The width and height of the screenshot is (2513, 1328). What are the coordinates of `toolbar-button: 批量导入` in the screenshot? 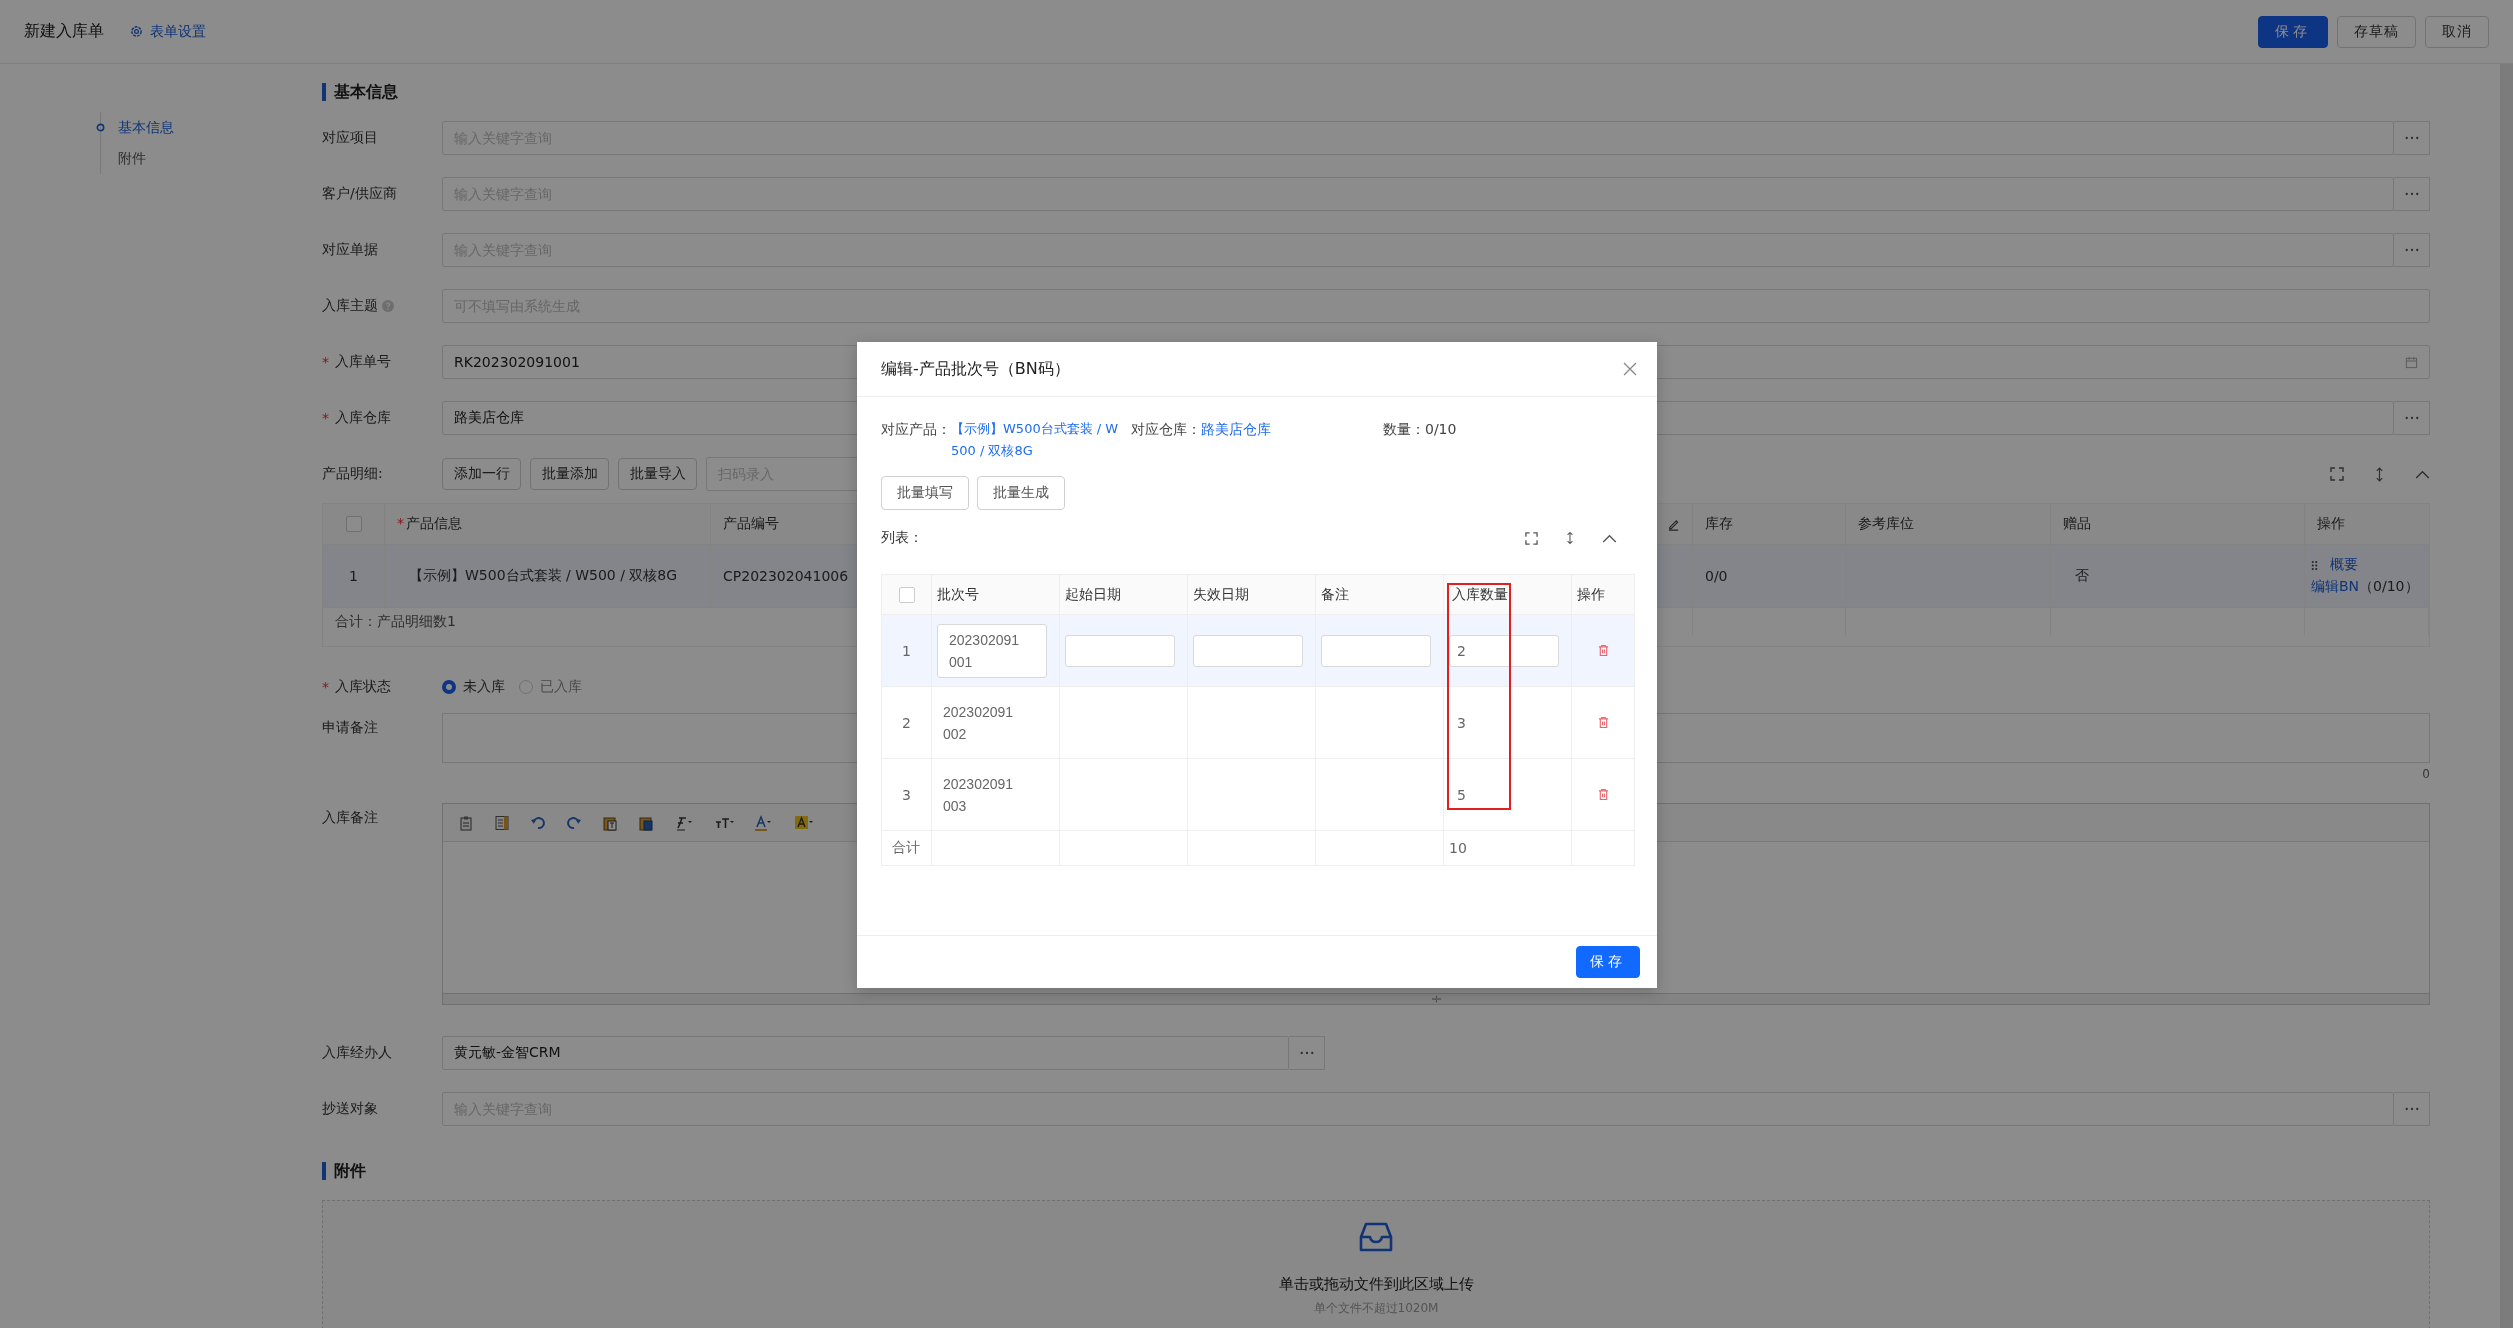 It's located at (657, 474).